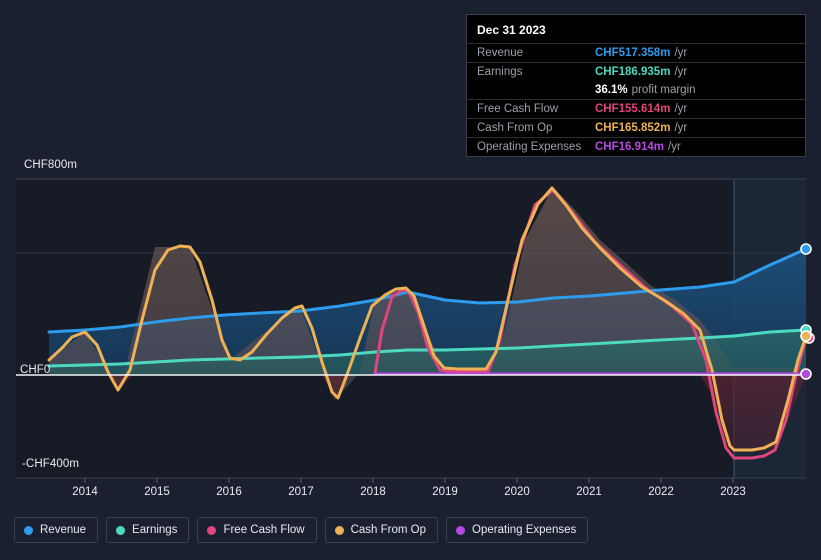 Image resolution: width=821 pixels, height=560 pixels. What do you see at coordinates (633, 72) in the screenshot?
I see `tooltip-value-earnings: CHF186.935m` at bounding box center [633, 72].